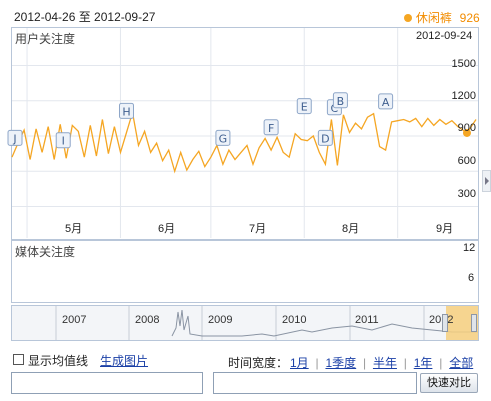 Image resolution: width=491 pixels, height=401 pixels. I want to click on event-marker-d: D, so click(325, 137).